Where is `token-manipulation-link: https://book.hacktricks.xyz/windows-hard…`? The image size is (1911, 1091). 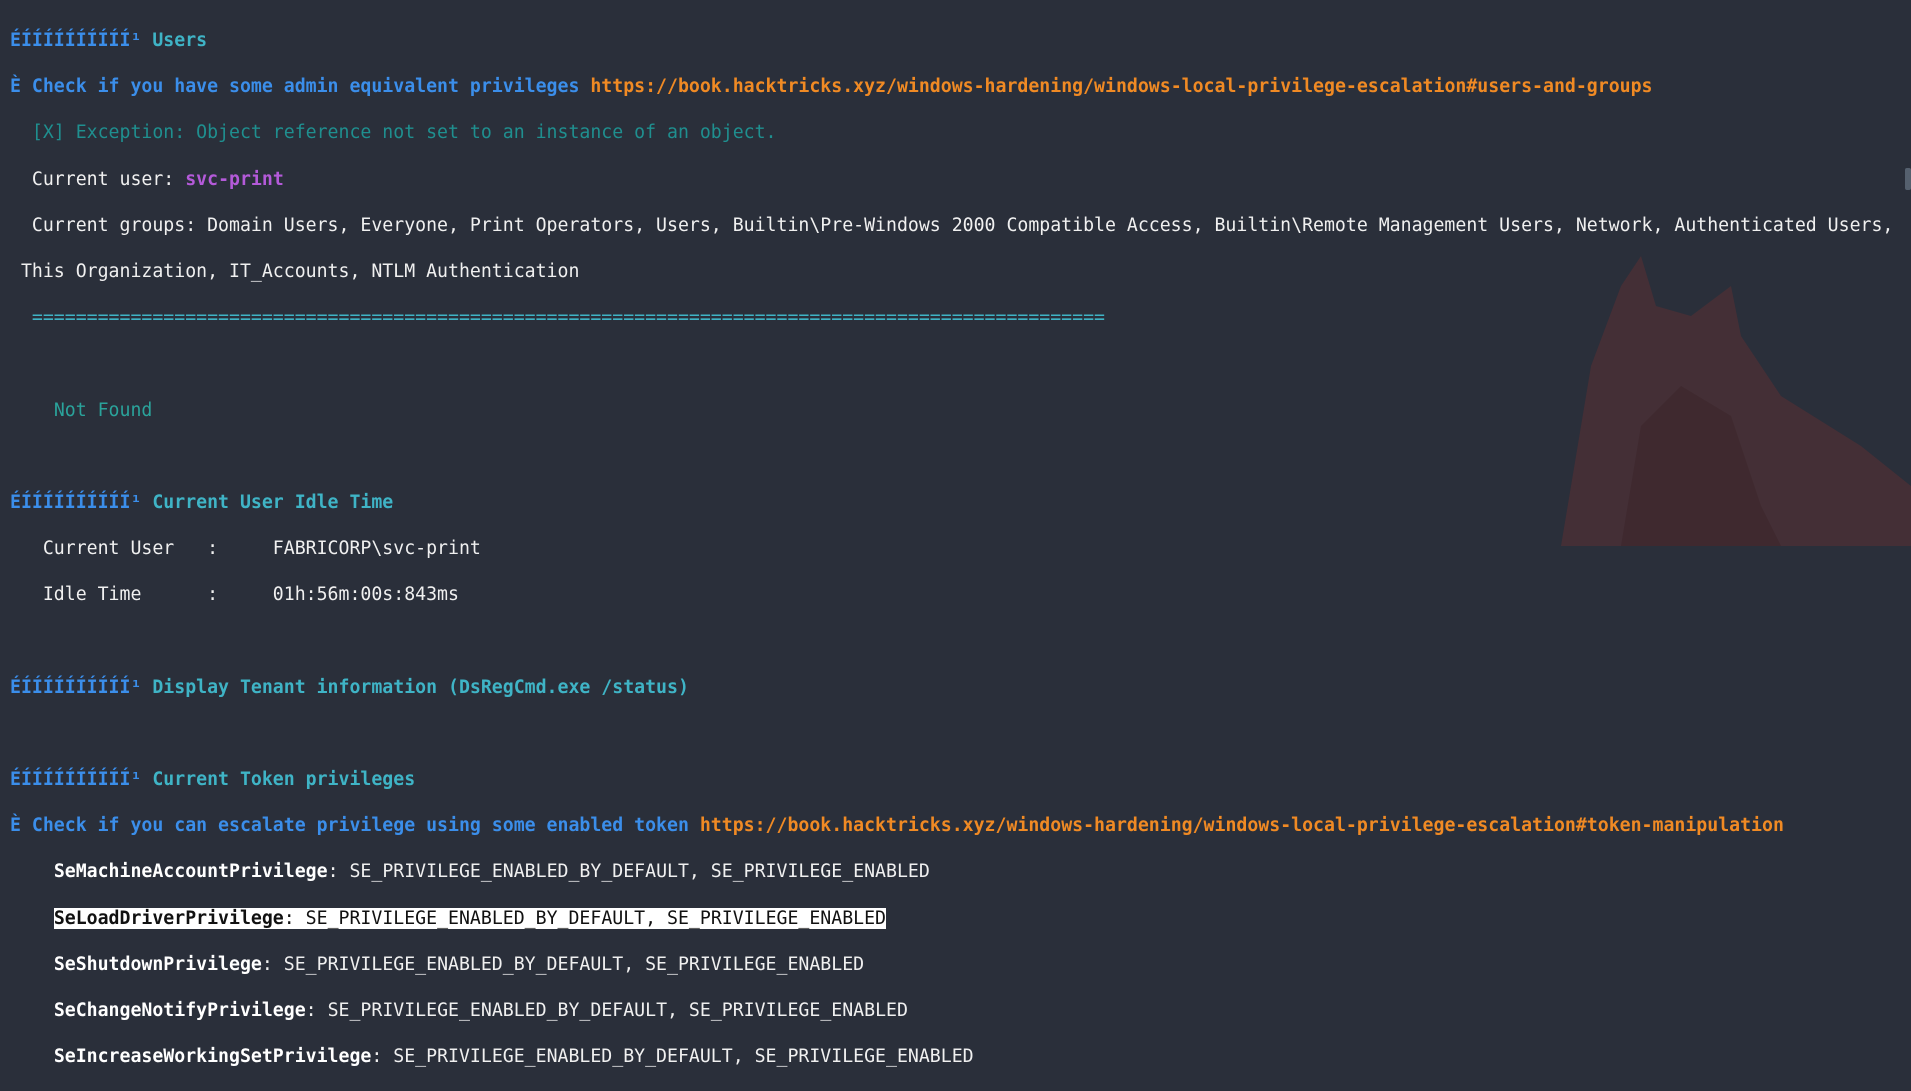 token-manipulation-link: https://book.hacktricks.xyz/windows-hard… is located at coordinates (1242, 825).